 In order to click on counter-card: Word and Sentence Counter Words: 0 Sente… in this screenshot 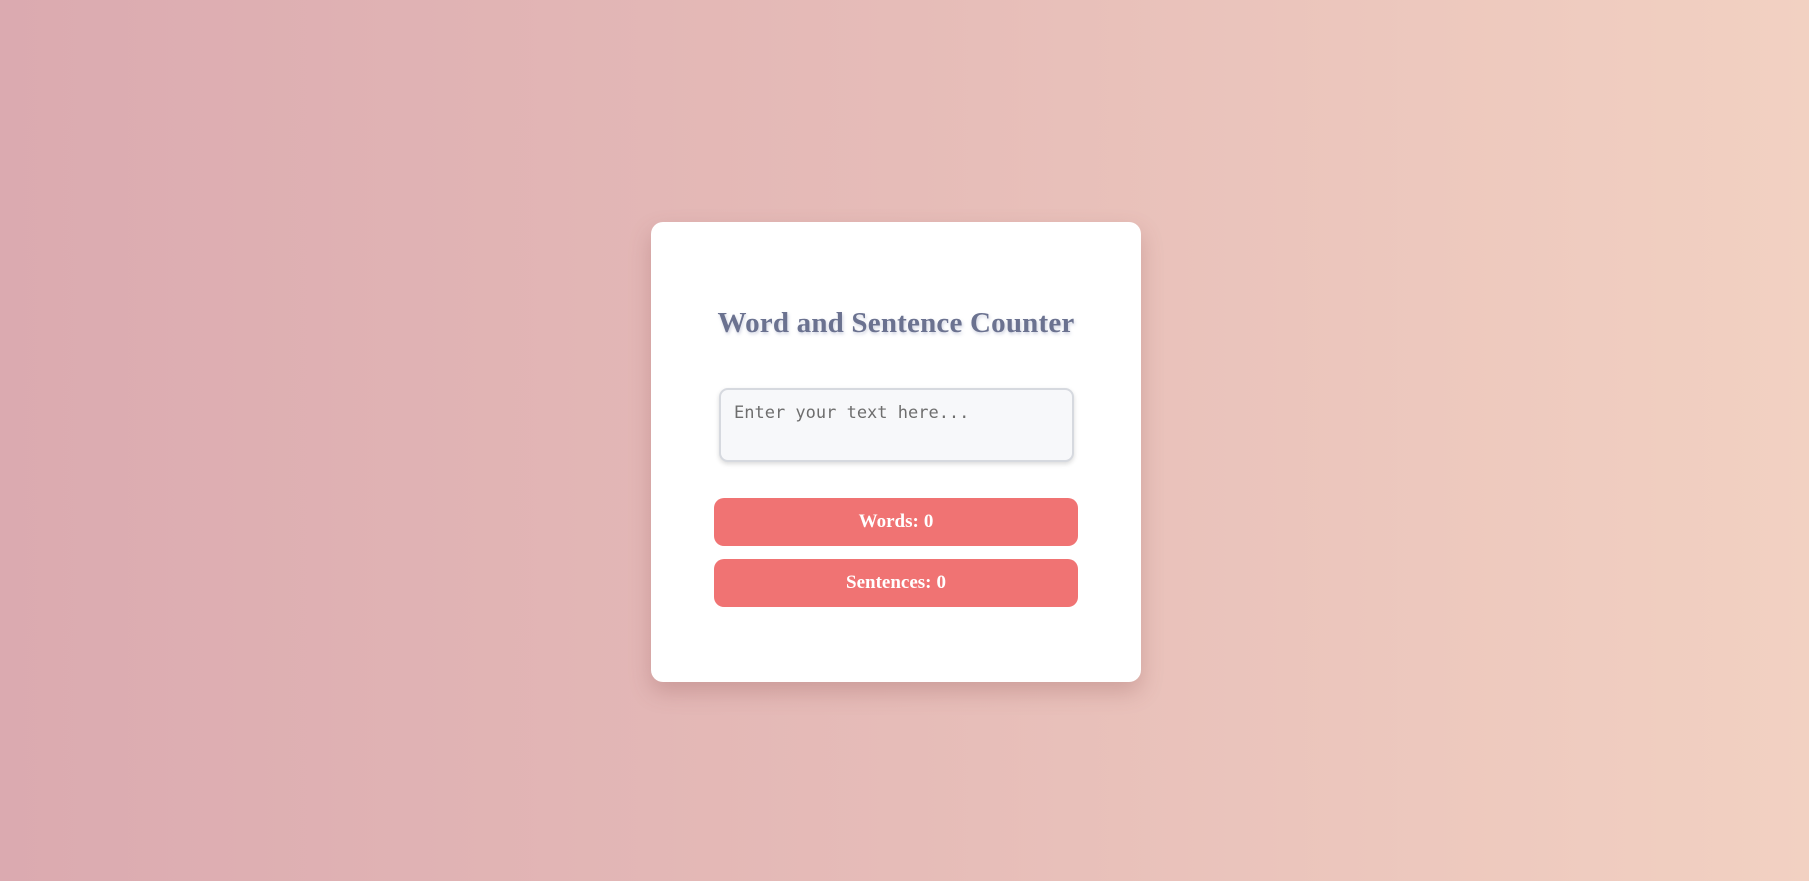, I will do `click(896, 452)`.